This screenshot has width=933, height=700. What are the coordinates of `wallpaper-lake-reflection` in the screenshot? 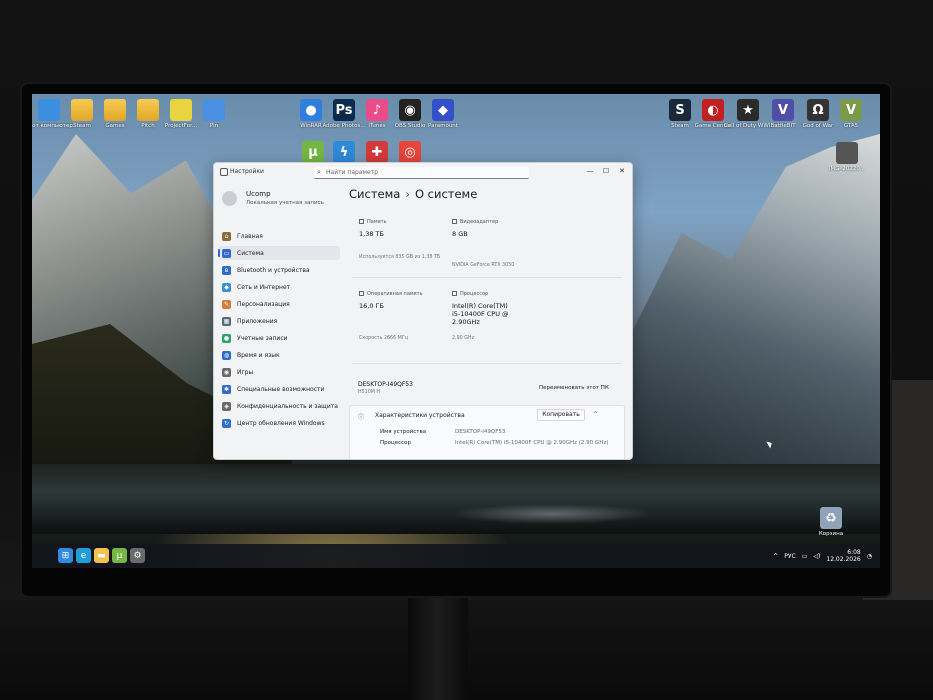 It's located at (552, 514).